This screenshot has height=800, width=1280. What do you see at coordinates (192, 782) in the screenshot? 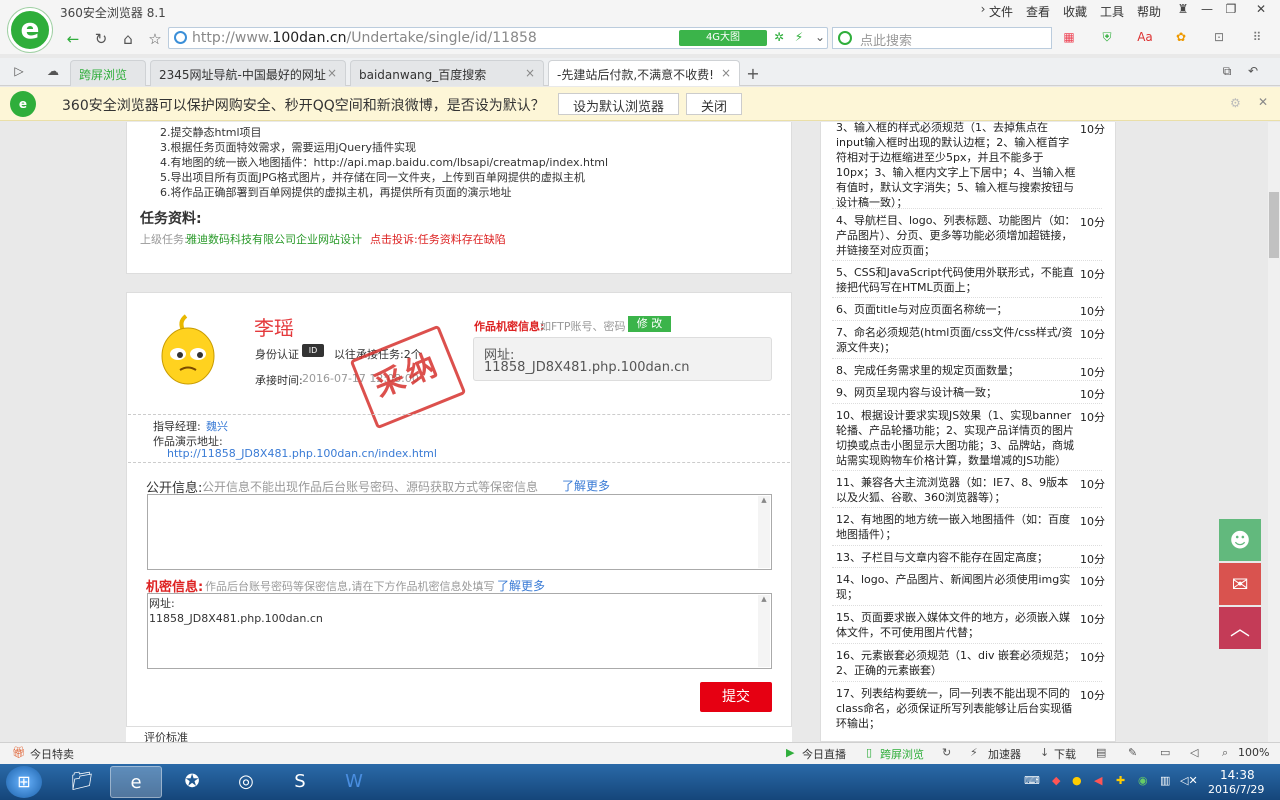
I see `qq-icon: ✪` at bounding box center [192, 782].